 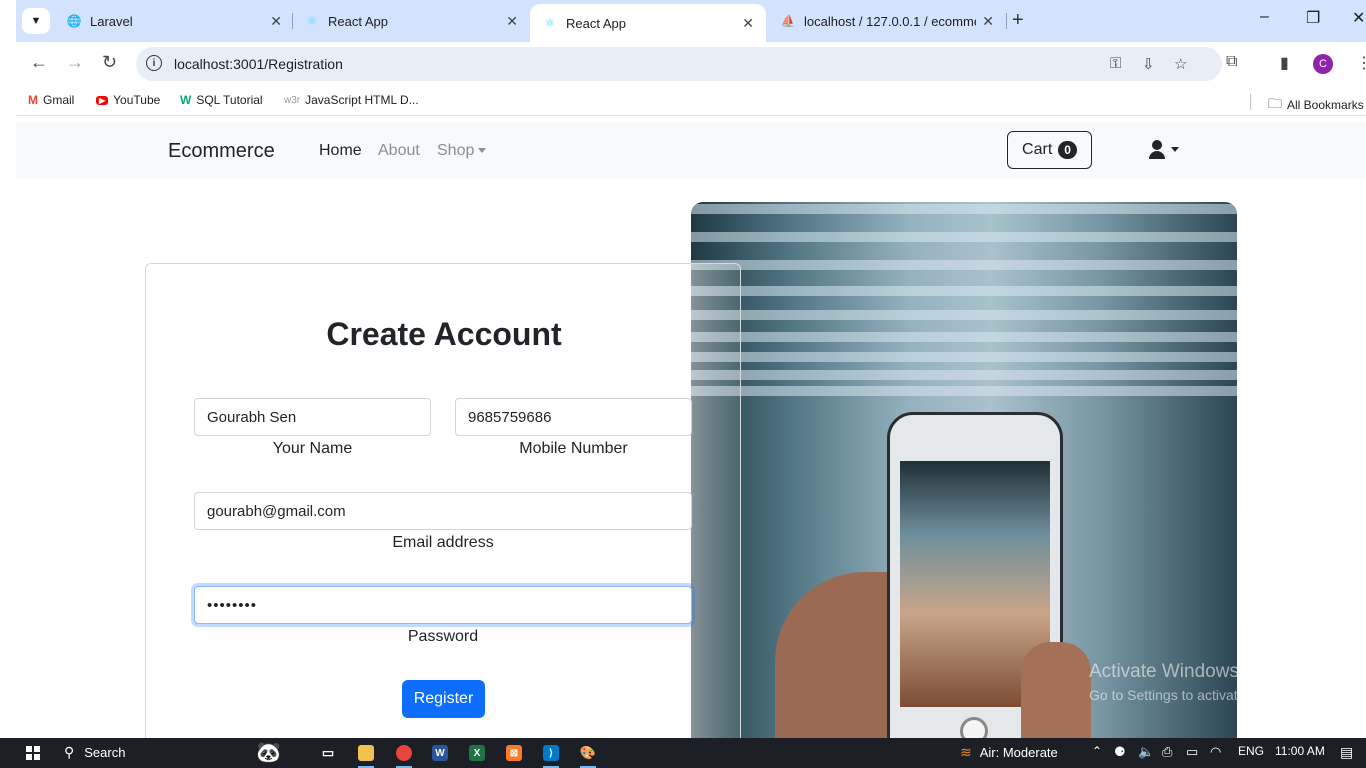 I want to click on extensions-icon: ⧉, so click(x=1231, y=62).